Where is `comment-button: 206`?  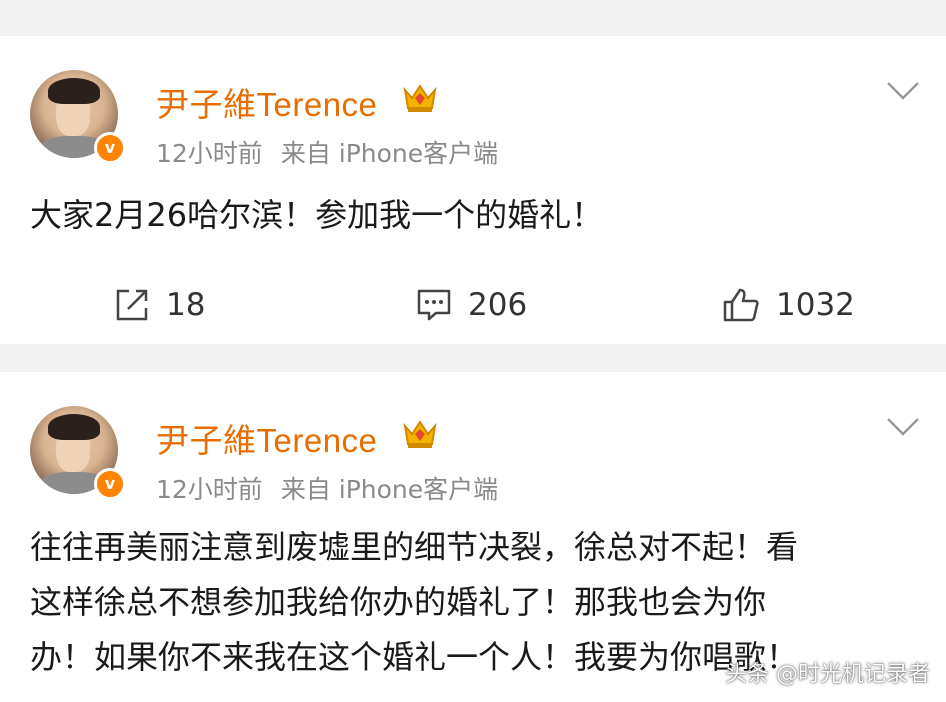
comment-button: 206 is located at coordinates (471, 305).